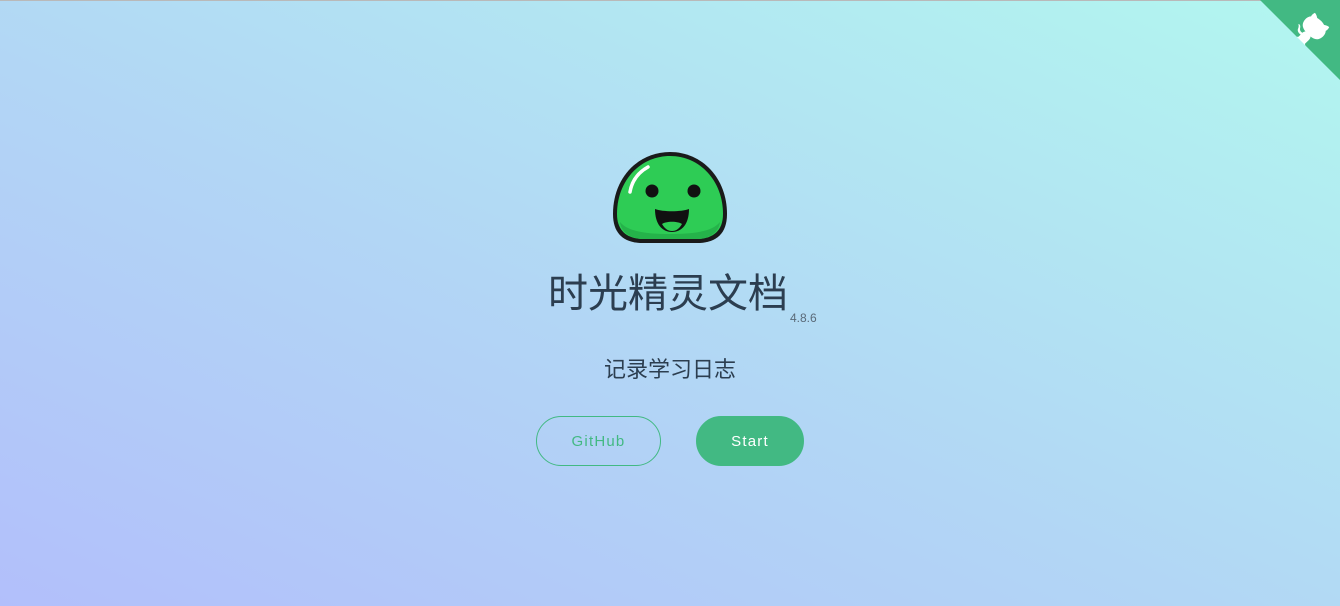  What do you see at coordinates (750, 441) in the screenshot?
I see `start-button: Start` at bounding box center [750, 441].